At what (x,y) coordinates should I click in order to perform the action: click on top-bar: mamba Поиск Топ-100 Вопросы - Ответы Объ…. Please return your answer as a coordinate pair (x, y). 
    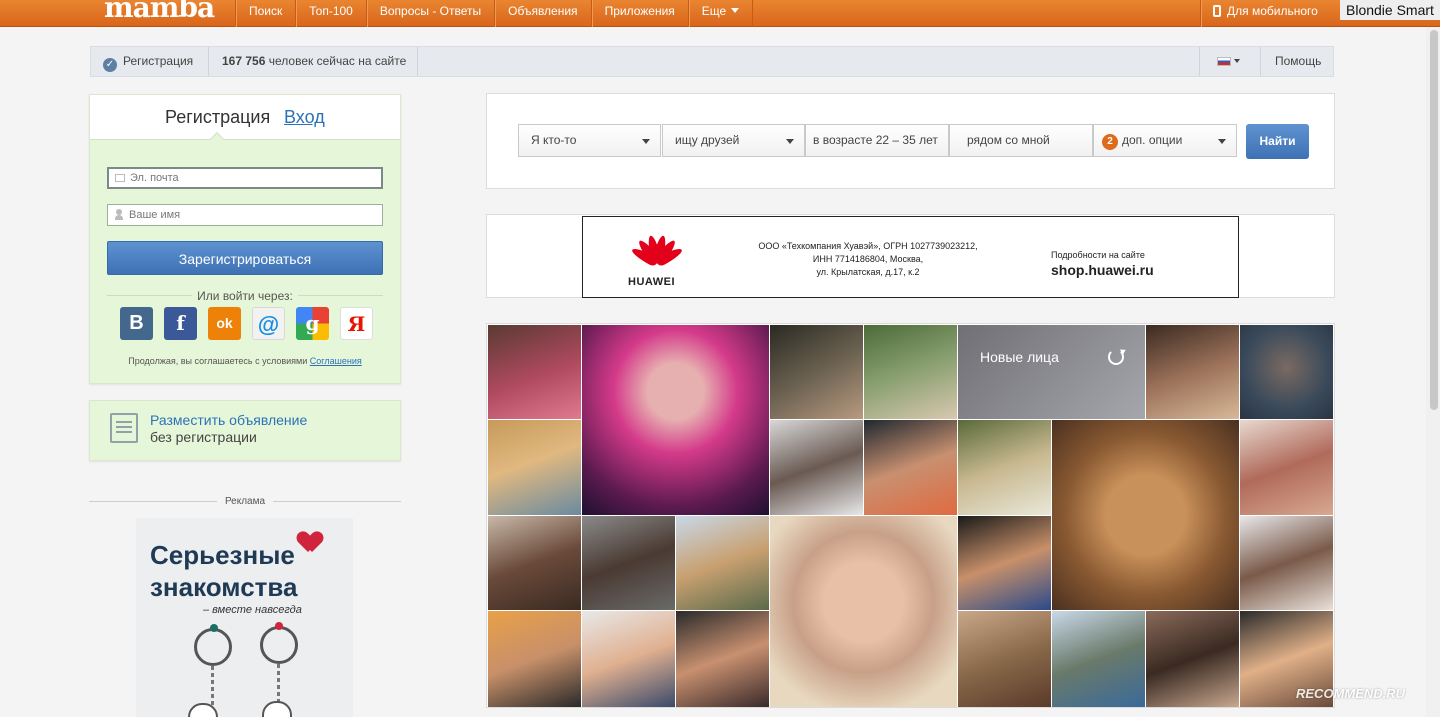
    Looking at the image, I should click on (720, 13).